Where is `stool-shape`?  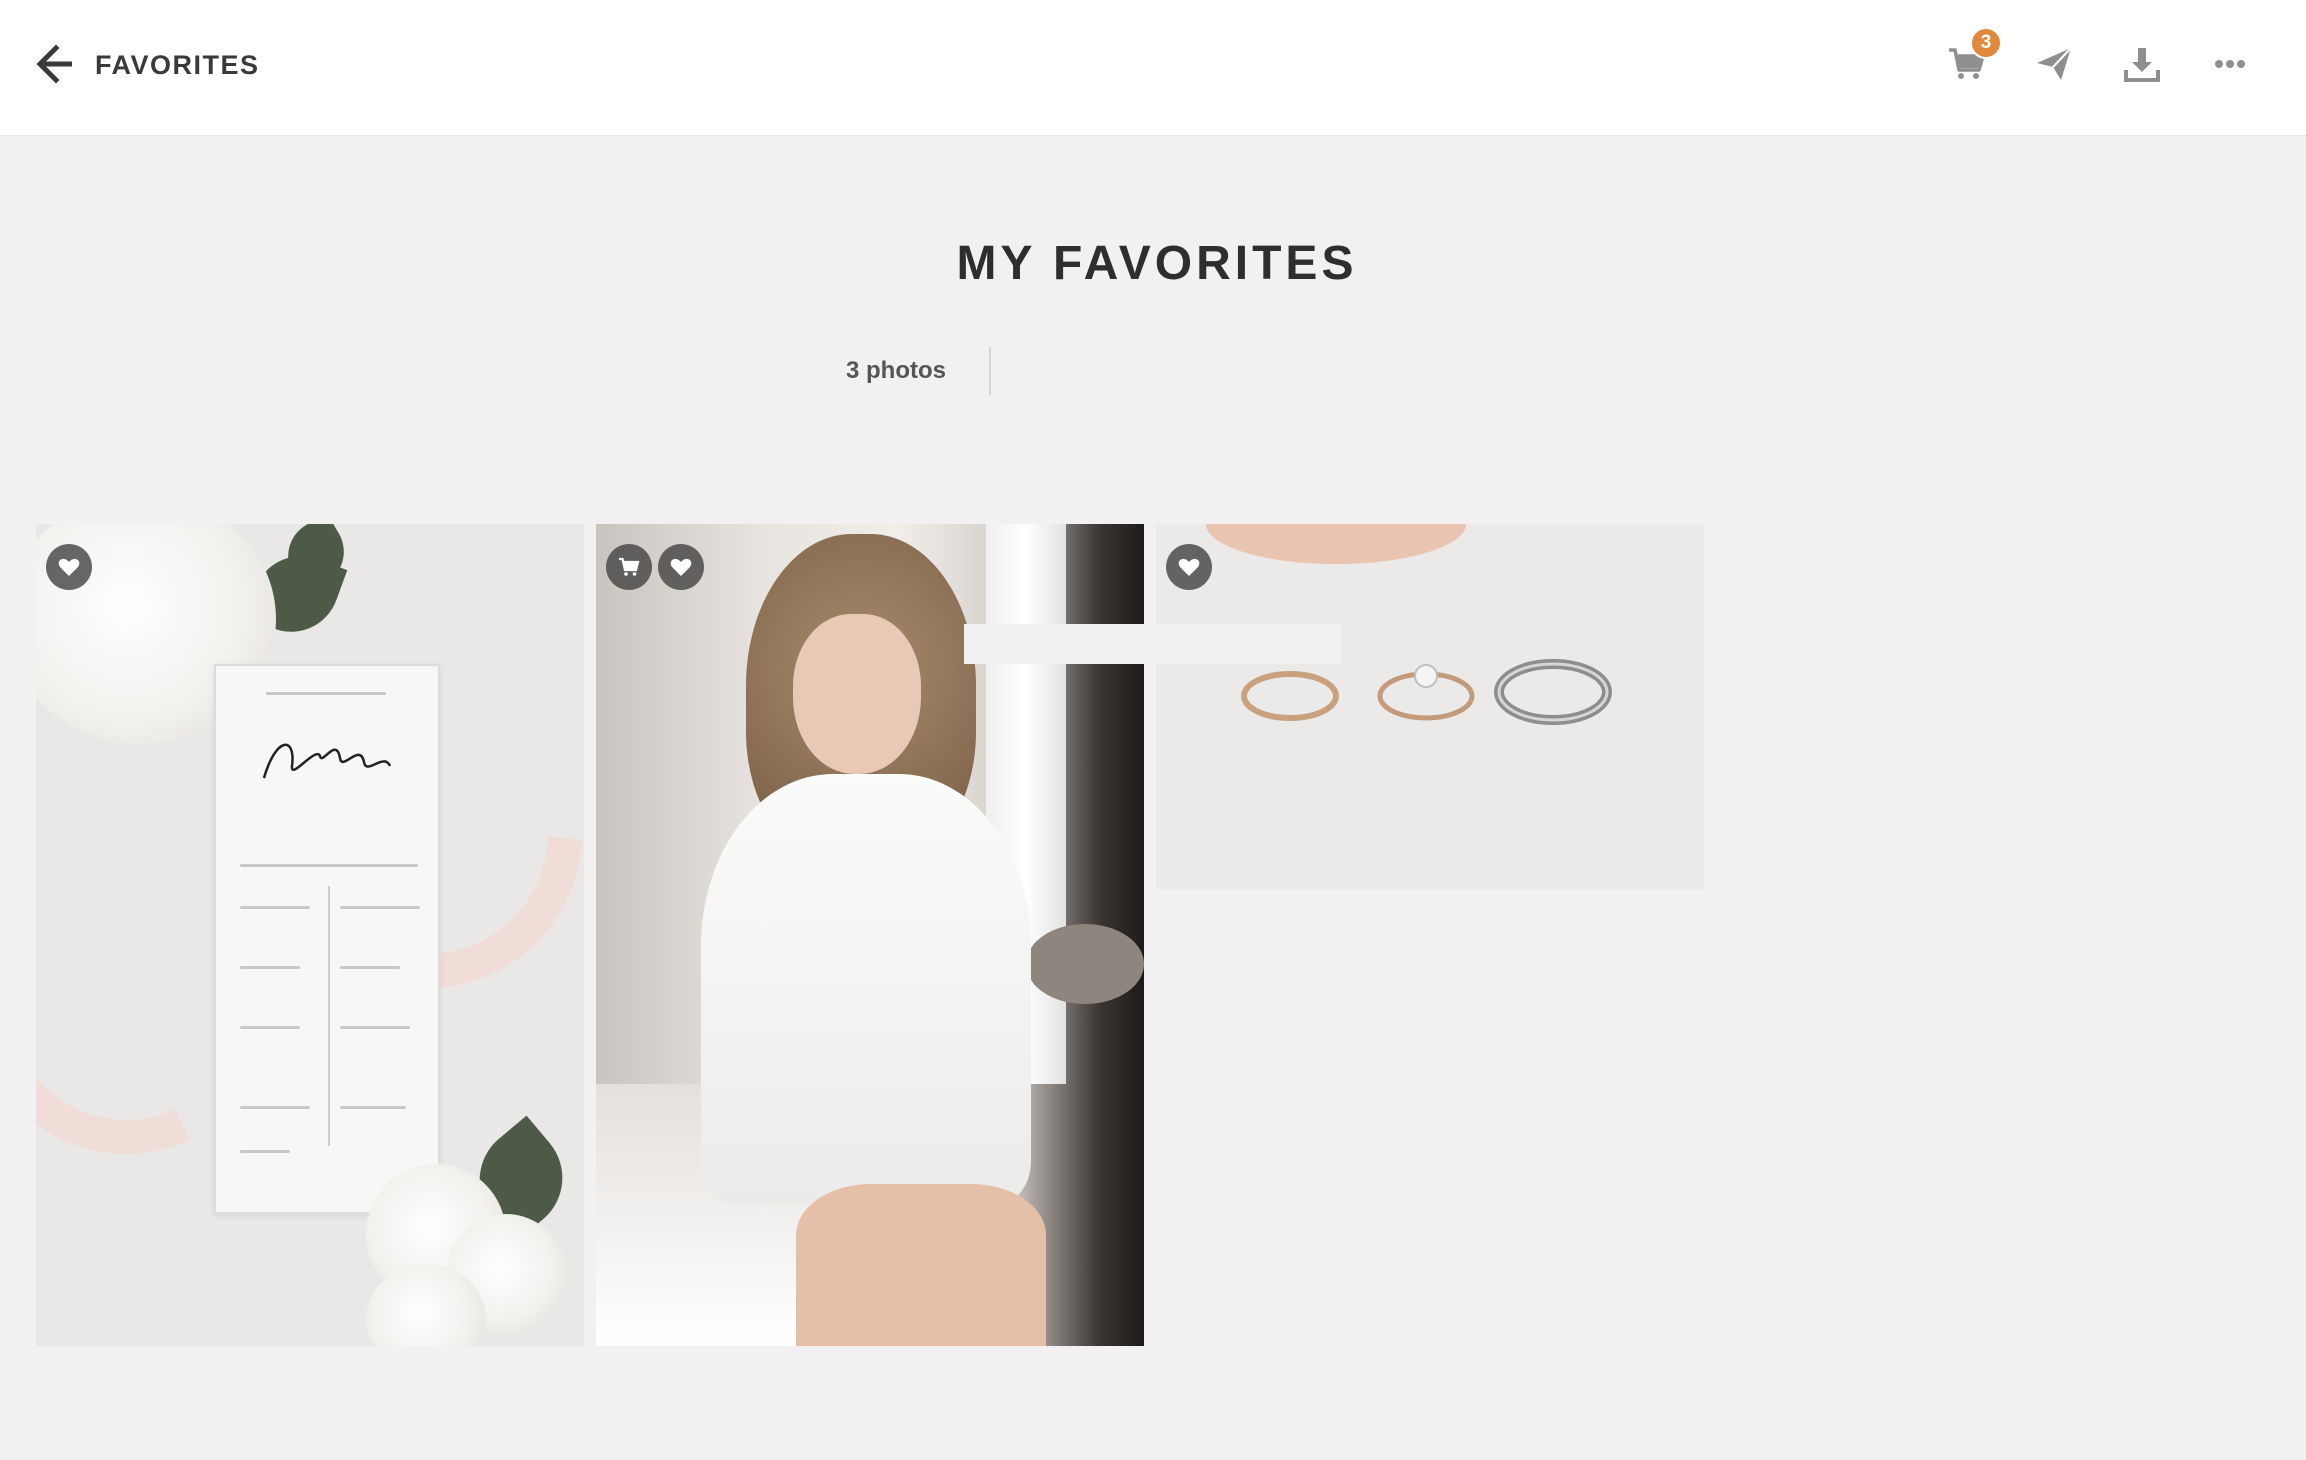
stool-shape is located at coordinates (1085, 964).